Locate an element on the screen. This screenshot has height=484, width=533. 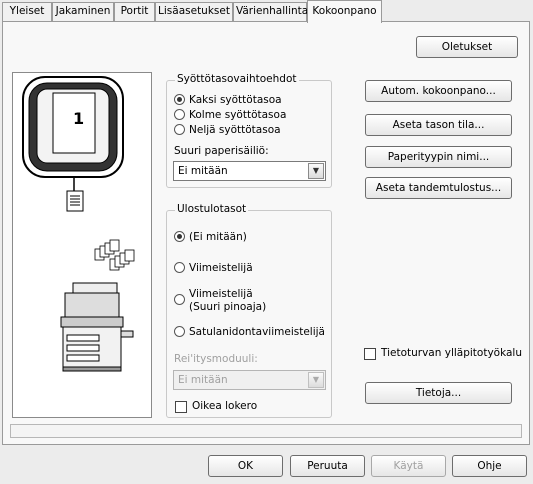
cancel-button: Peruuta is located at coordinates (327, 466).